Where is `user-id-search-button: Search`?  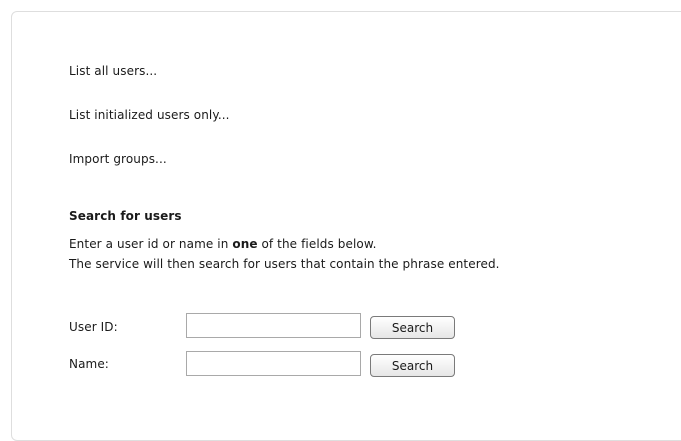
user-id-search-button: Search is located at coordinates (412, 327).